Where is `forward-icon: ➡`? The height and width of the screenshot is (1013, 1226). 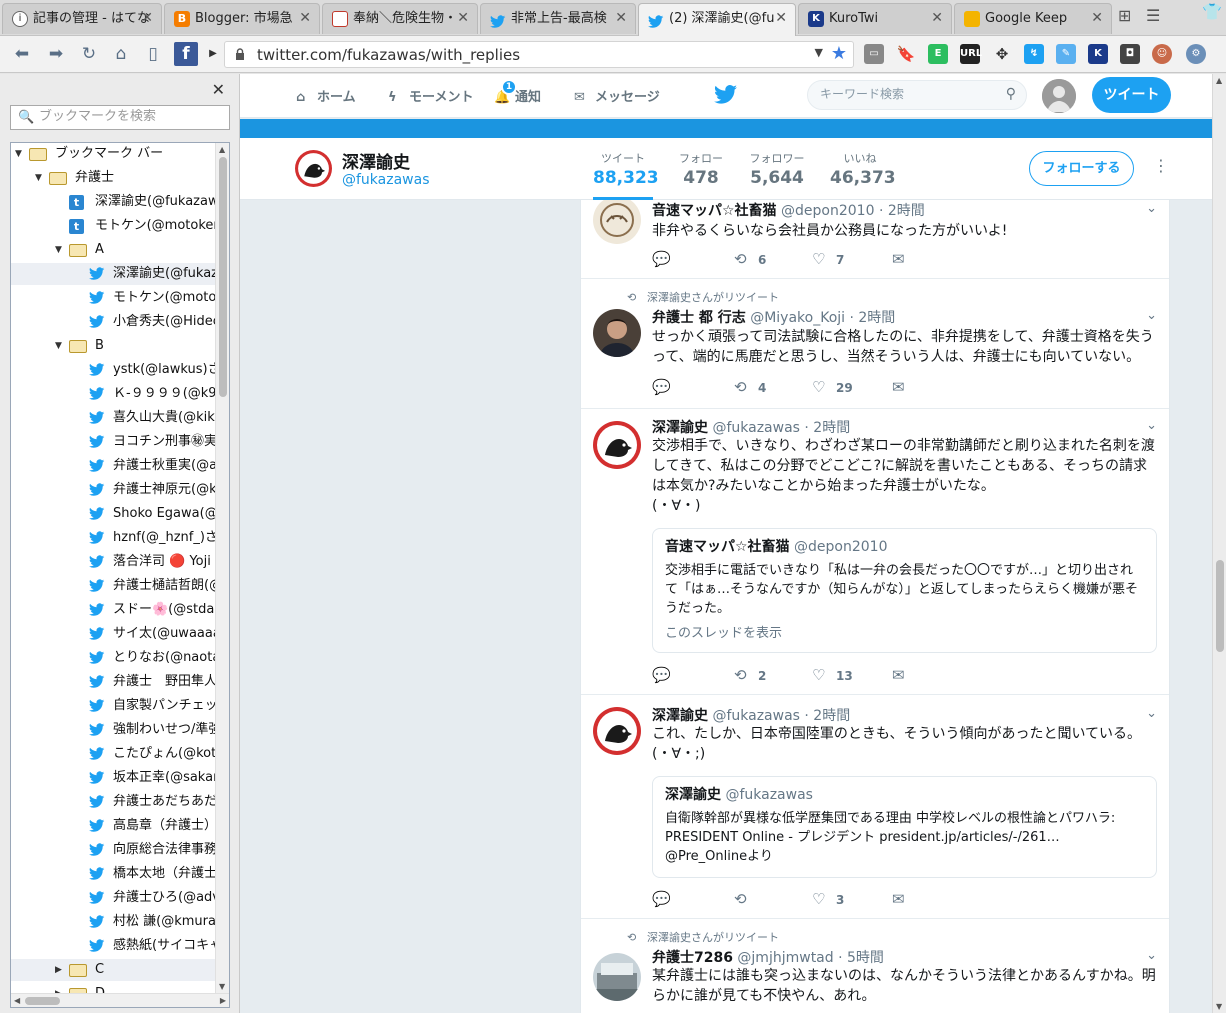 forward-icon: ➡ is located at coordinates (56, 54).